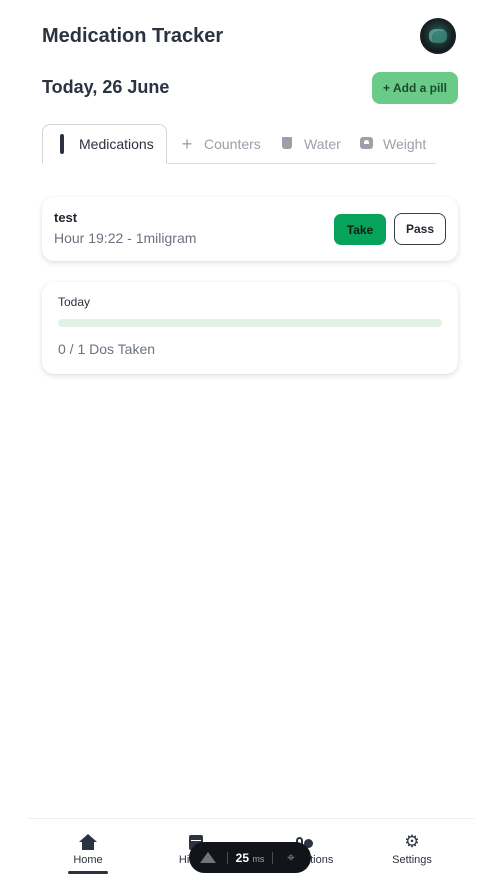 This screenshot has width=500, height=882. Describe the element at coordinates (74, 302) in the screenshot. I see `today-label: Today` at that location.